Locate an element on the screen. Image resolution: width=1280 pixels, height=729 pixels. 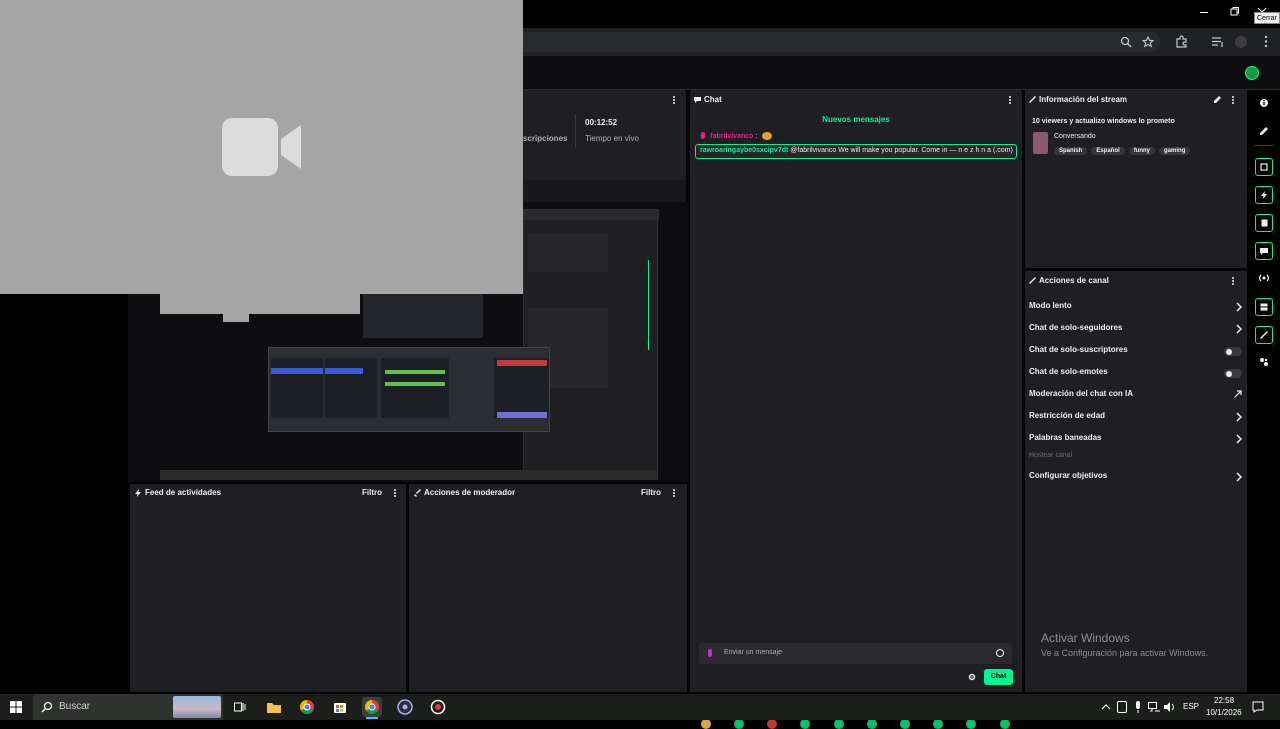
info-icon is located at coordinates (1264, 103).